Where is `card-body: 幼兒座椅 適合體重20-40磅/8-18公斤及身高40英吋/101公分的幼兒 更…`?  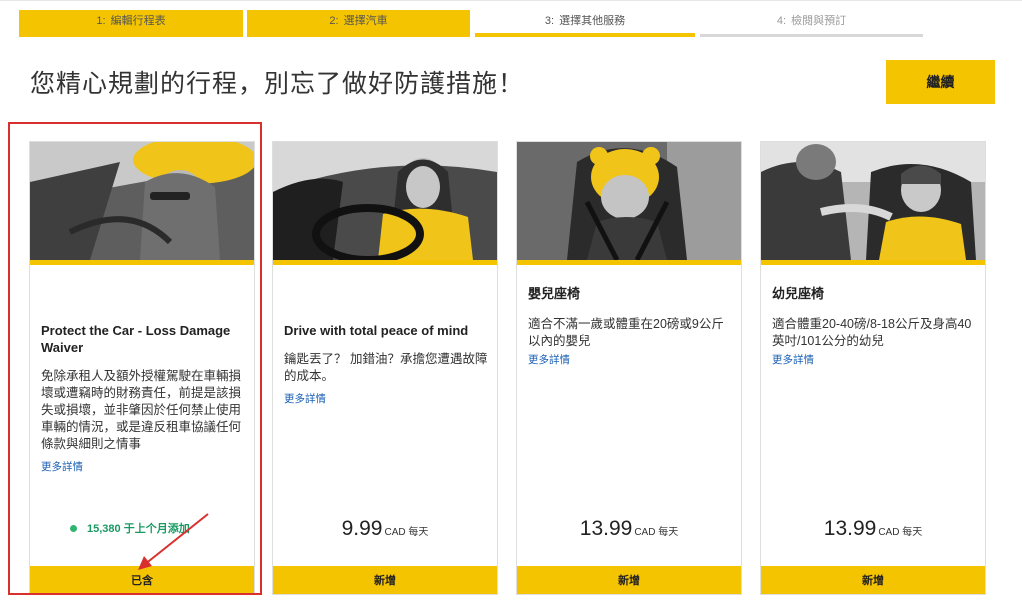 card-body: 幼兒座椅 適合體重20-40磅/8-18公斤及身高40英吋/101公分的幼兒 更… is located at coordinates (874, 326).